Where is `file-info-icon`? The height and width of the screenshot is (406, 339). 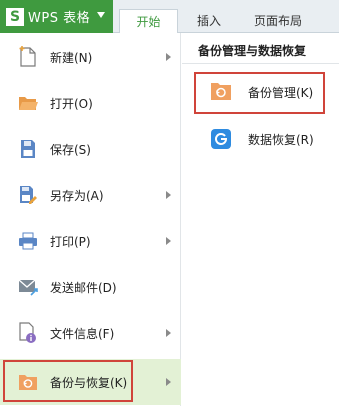
file-info-icon is located at coordinates (28, 333).